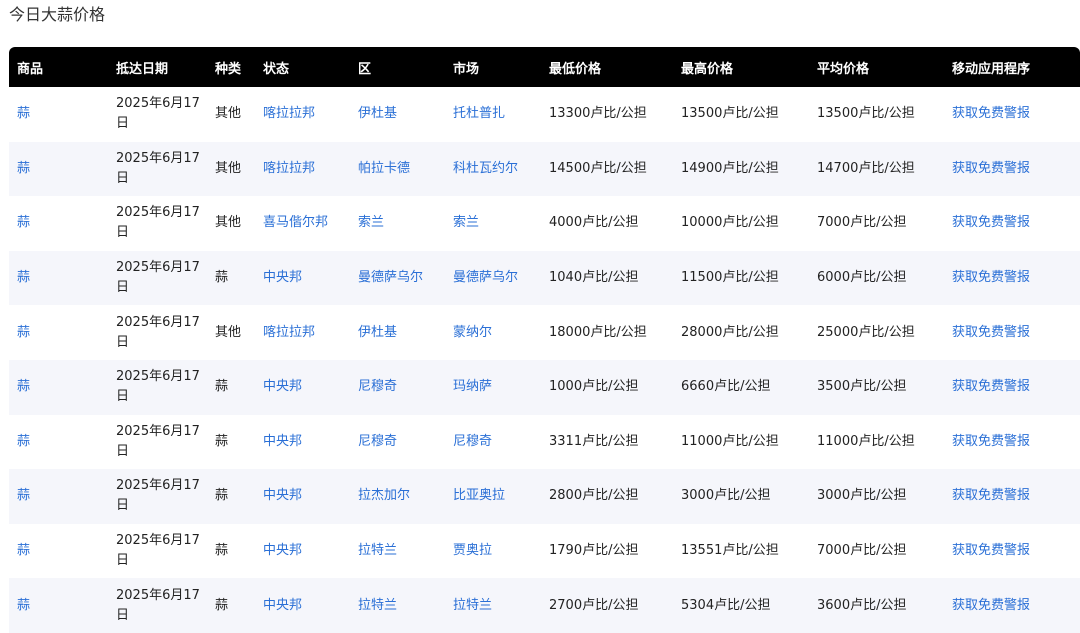 This screenshot has height=633, width=1080. I want to click on market-link: 贾奥拉, so click(472, 550).